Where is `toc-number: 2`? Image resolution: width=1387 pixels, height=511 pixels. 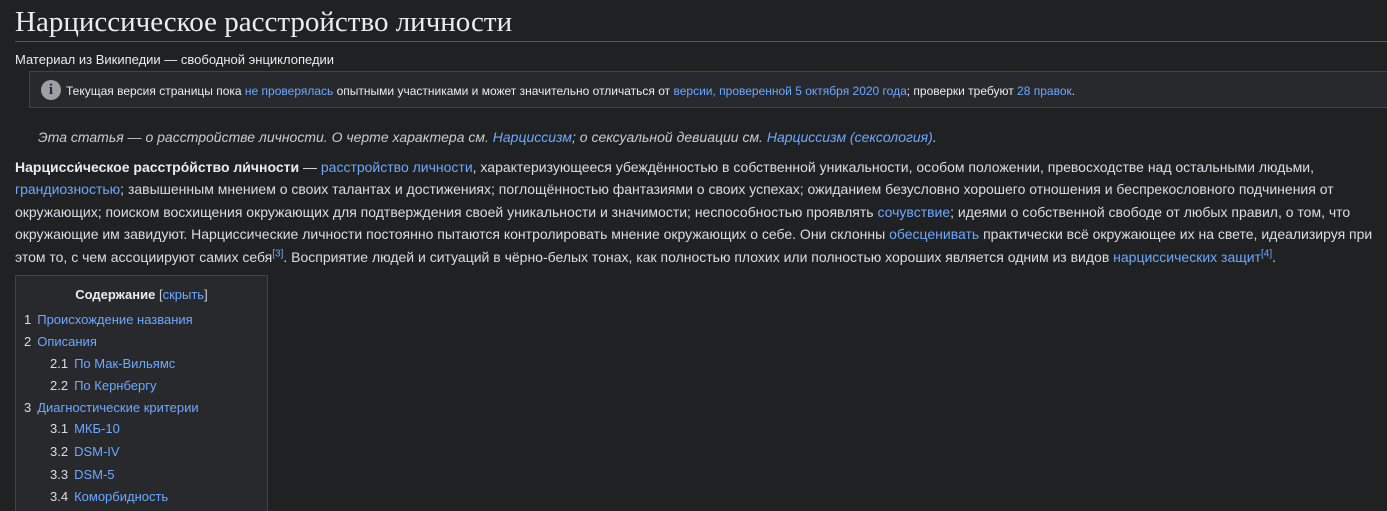 toc-number: 2 is located at coordinates (28, 341).